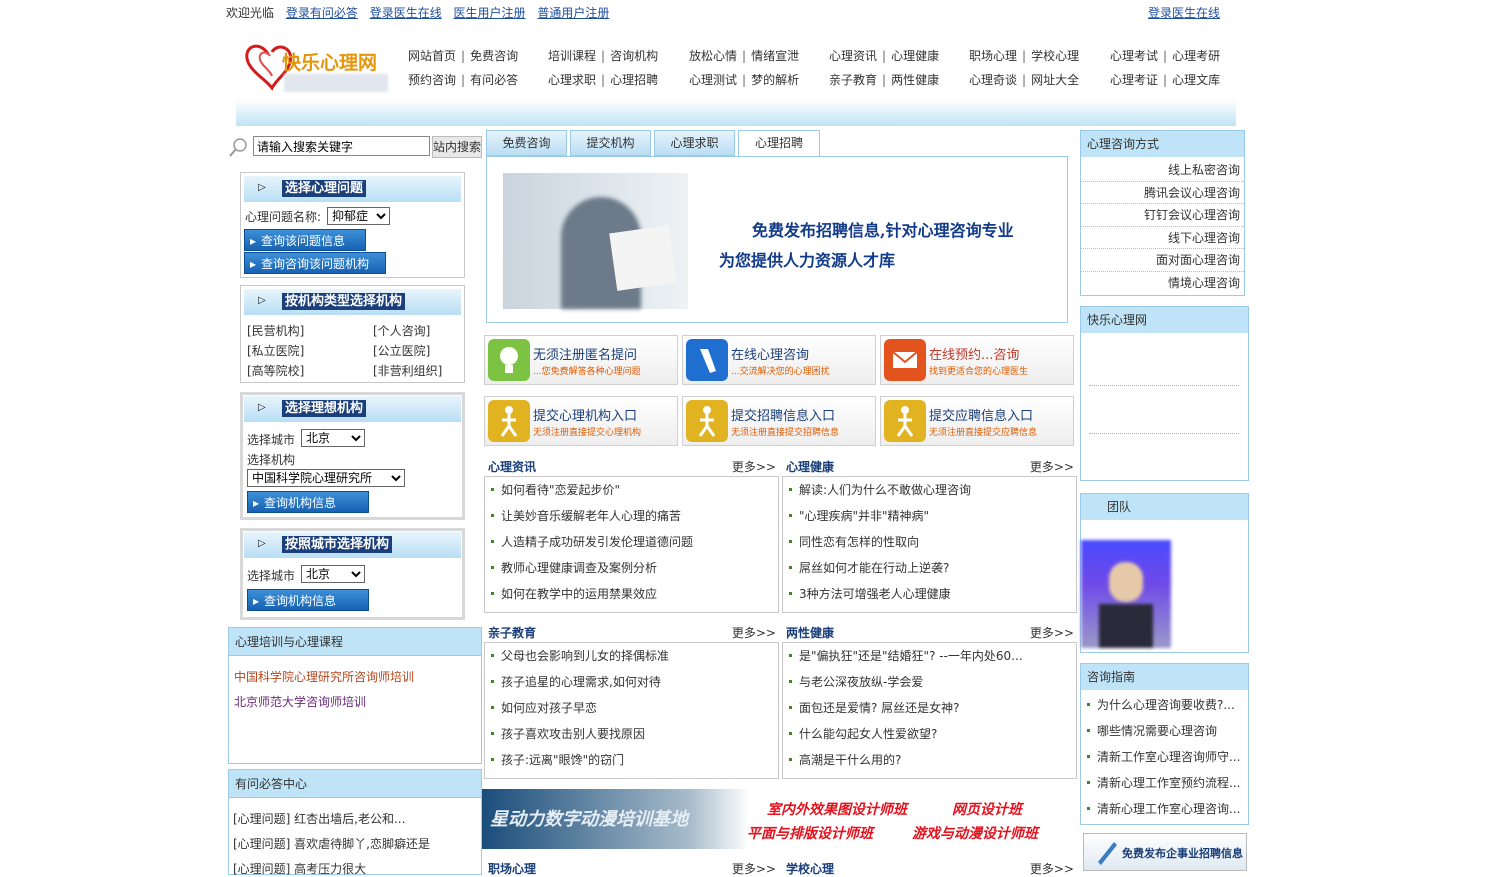 The width and height of the screenshot is (1496, 877). What do you see at coordinates (315, 263) in the screenshot?
I see `query-problem-org-button: 查询咨询该问题机构` at bounding box center [315, 263].